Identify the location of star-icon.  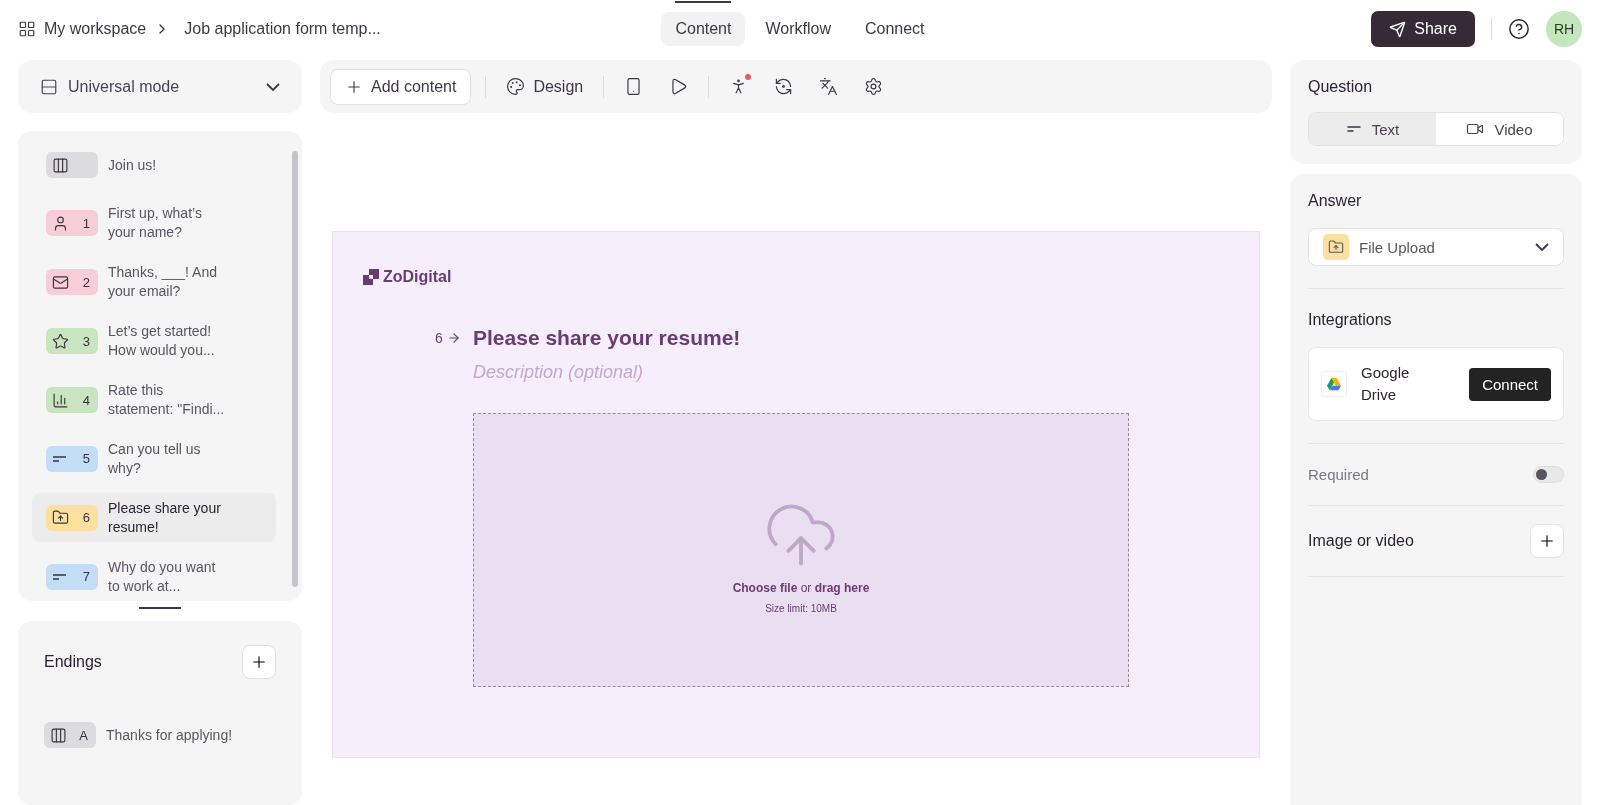
(60, 341).